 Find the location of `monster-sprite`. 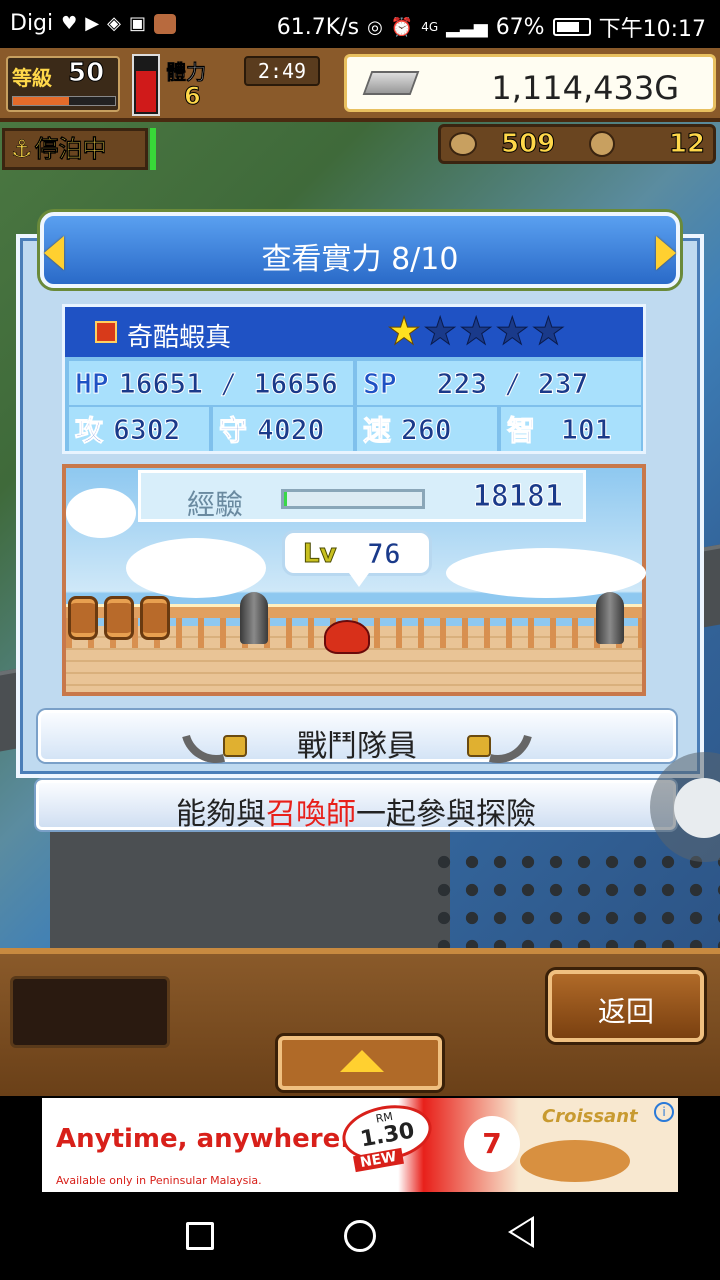

monster-sprite is located at coordinates (347, 637).